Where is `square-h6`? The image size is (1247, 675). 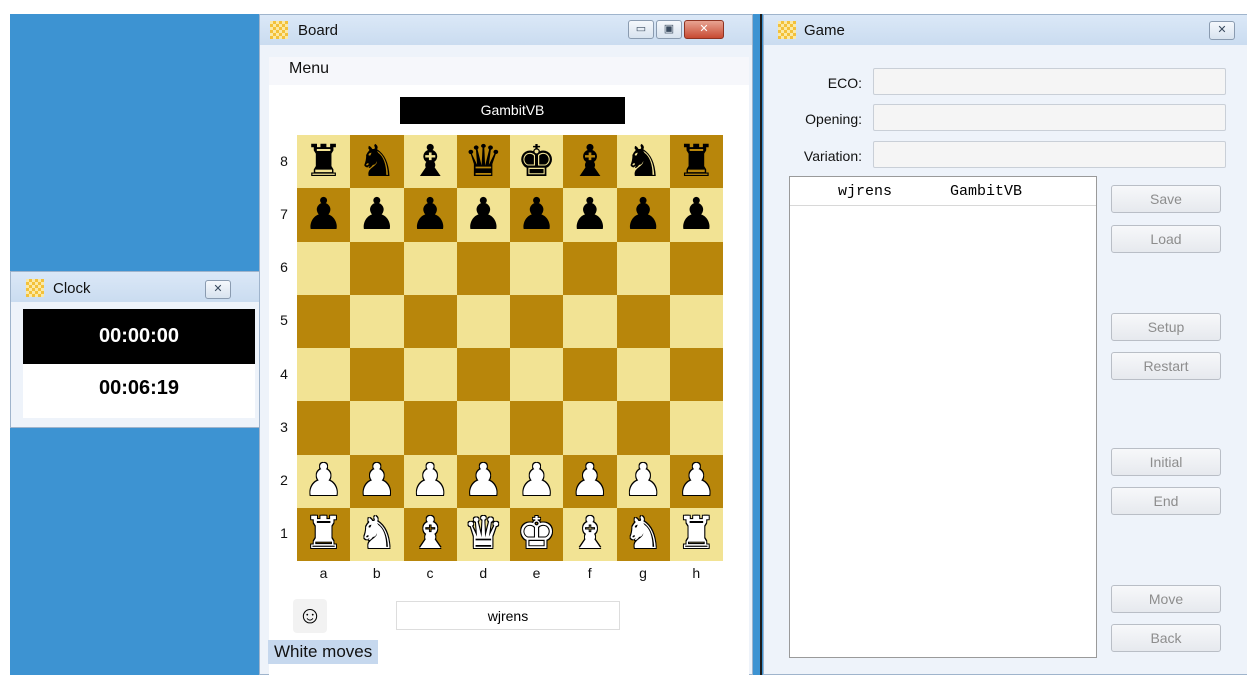 square-h6 is located at coordinates (696, 268).